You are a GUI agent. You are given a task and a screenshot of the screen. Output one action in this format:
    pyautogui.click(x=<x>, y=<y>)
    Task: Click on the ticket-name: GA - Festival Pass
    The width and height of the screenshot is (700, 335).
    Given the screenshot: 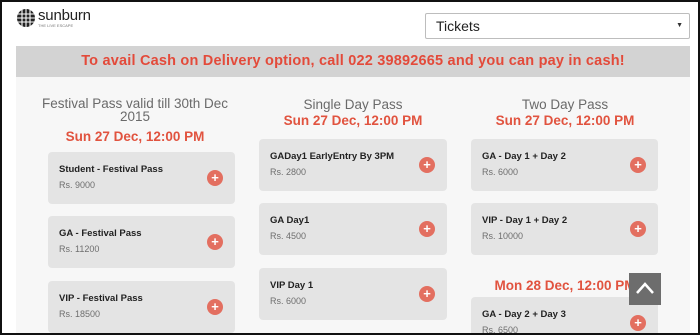 What is the action you would take?
    pyautogui.click(x=100, y=233)
    